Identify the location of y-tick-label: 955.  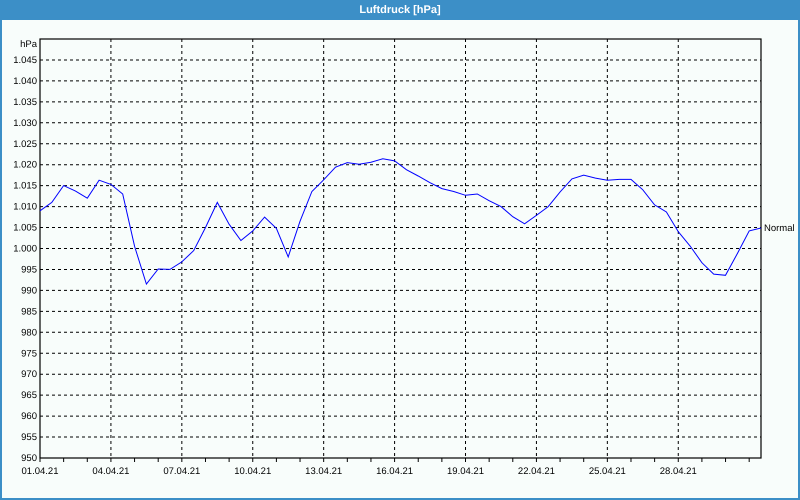
(29, 438).